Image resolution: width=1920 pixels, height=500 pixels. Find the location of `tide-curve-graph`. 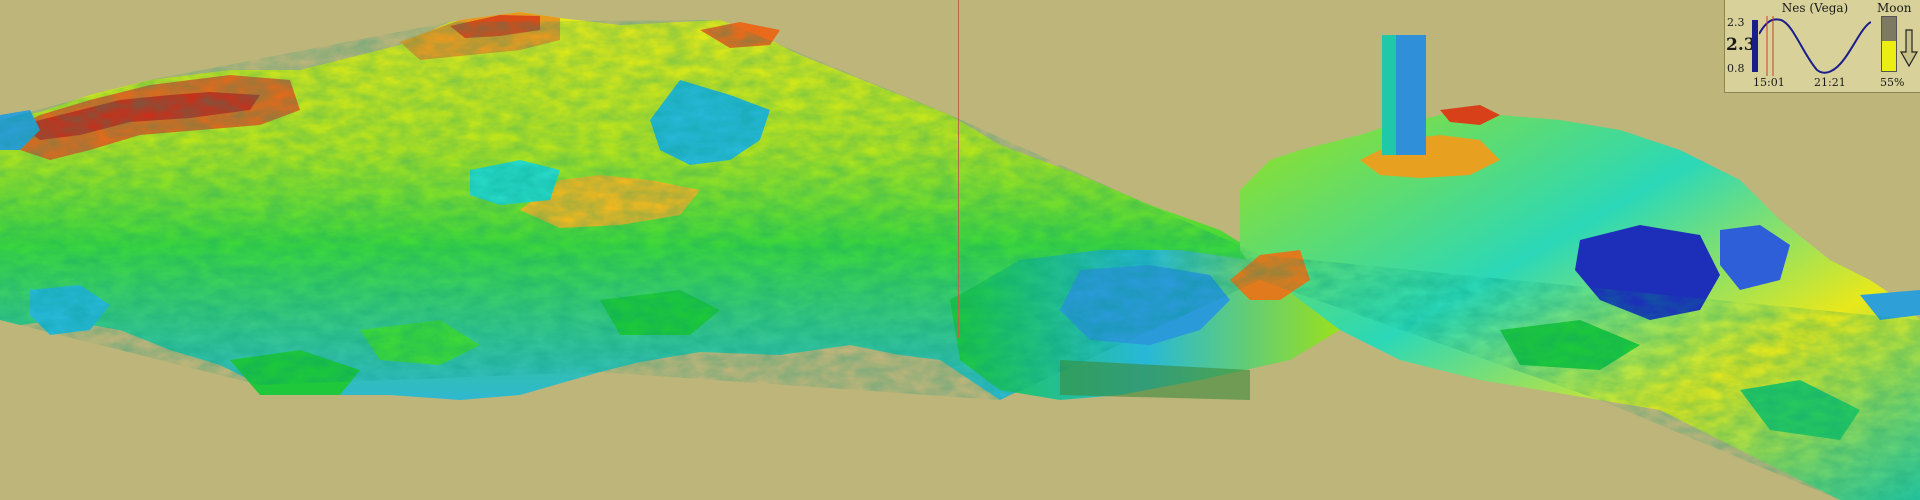

tide-curve-graph is located at coordinates (1815, 46).